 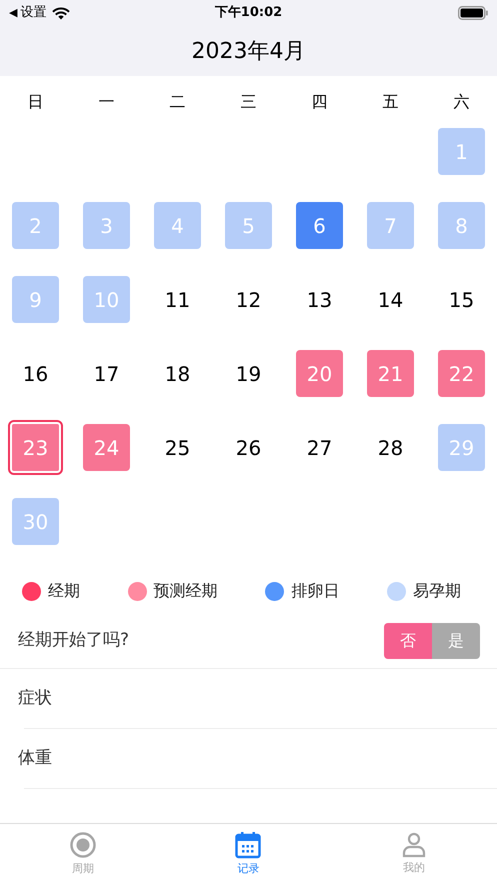 What do you see at coordinates (248, 373) in the screenshot?
I see `calendar-day: 19` at bounding box center [248, 373].